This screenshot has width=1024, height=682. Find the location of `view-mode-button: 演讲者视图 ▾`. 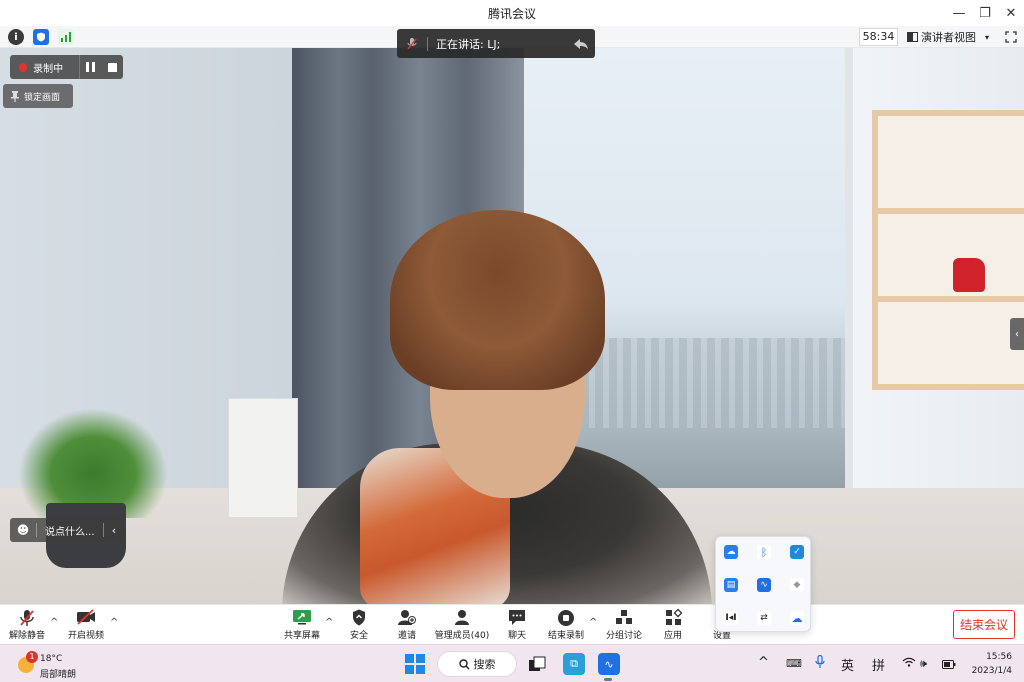

view-mode-button: 演讲者视图 ▾ is located at coordinates (951, 37).